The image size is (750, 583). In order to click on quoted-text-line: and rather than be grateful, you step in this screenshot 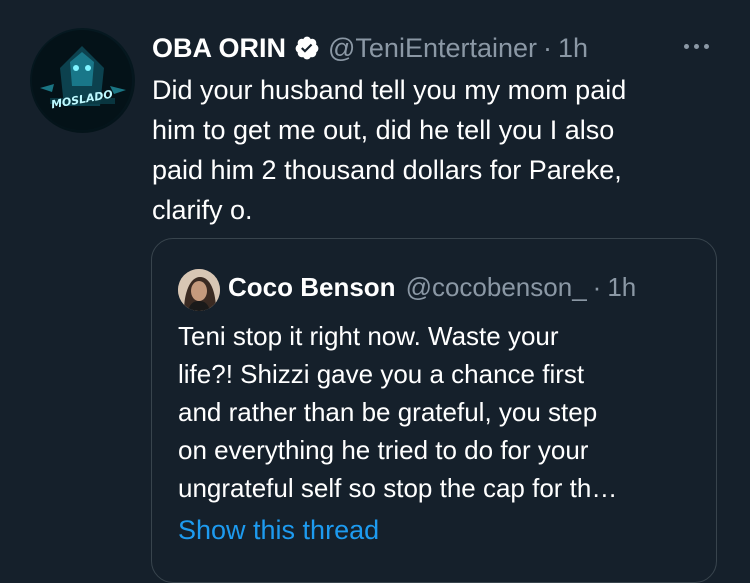, I will do `click(388, 412)`.